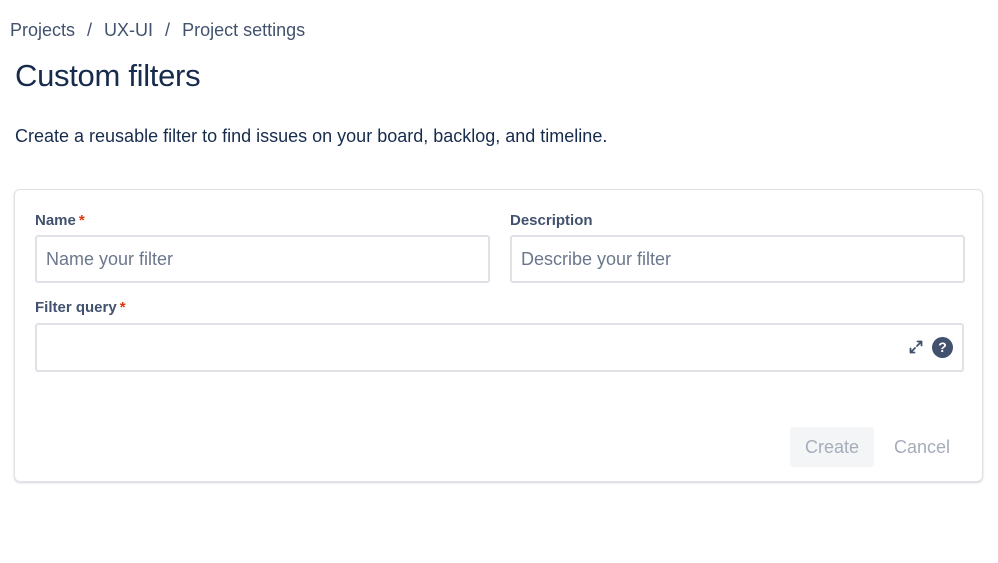 The height and width of the screenshot is (563, 998). I want to click on breadcrumb: Projects / UX-UI / Project settings, so click(157, 30).